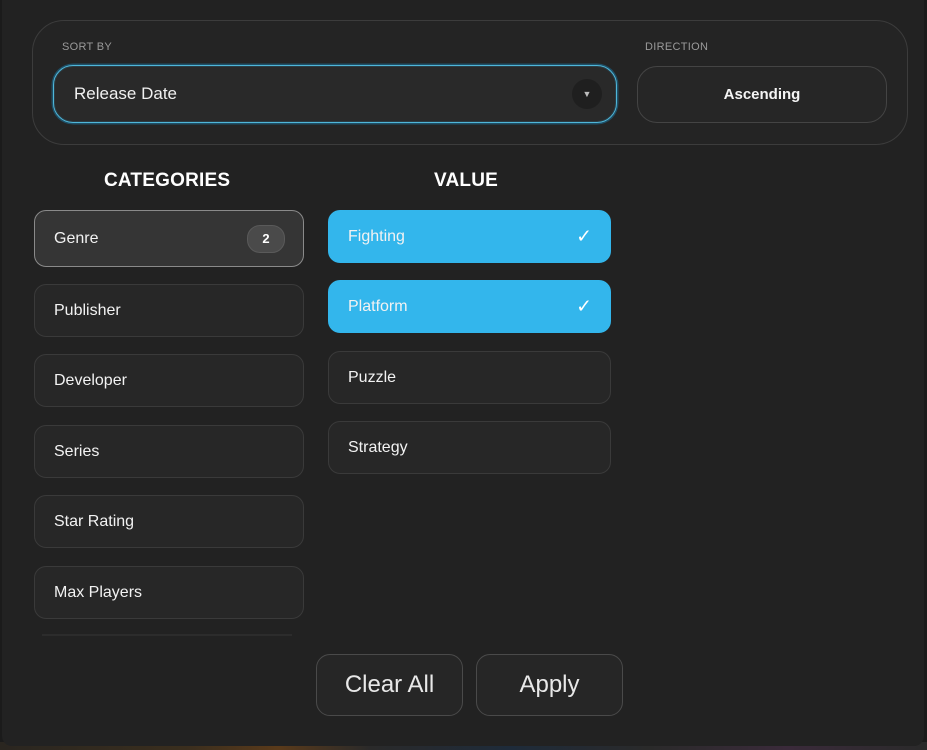 The height and width of the screenshot is (750, 927). Describe the element at coordinates (94, 521) in the screenshot. I see `category-label: Star Rating` at that location.